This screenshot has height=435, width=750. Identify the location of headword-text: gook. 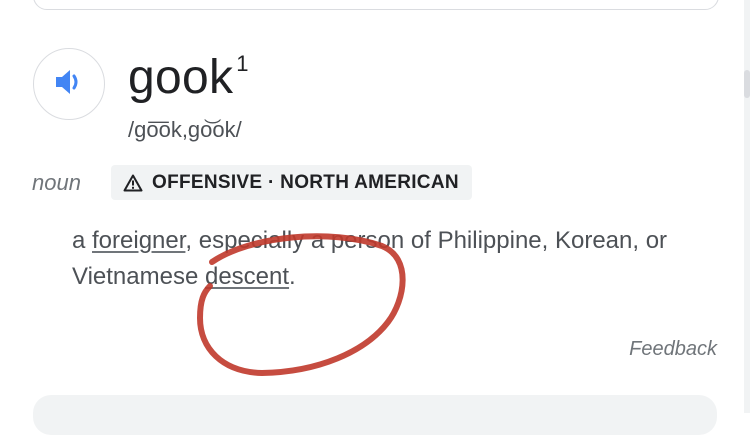
(181, 77).